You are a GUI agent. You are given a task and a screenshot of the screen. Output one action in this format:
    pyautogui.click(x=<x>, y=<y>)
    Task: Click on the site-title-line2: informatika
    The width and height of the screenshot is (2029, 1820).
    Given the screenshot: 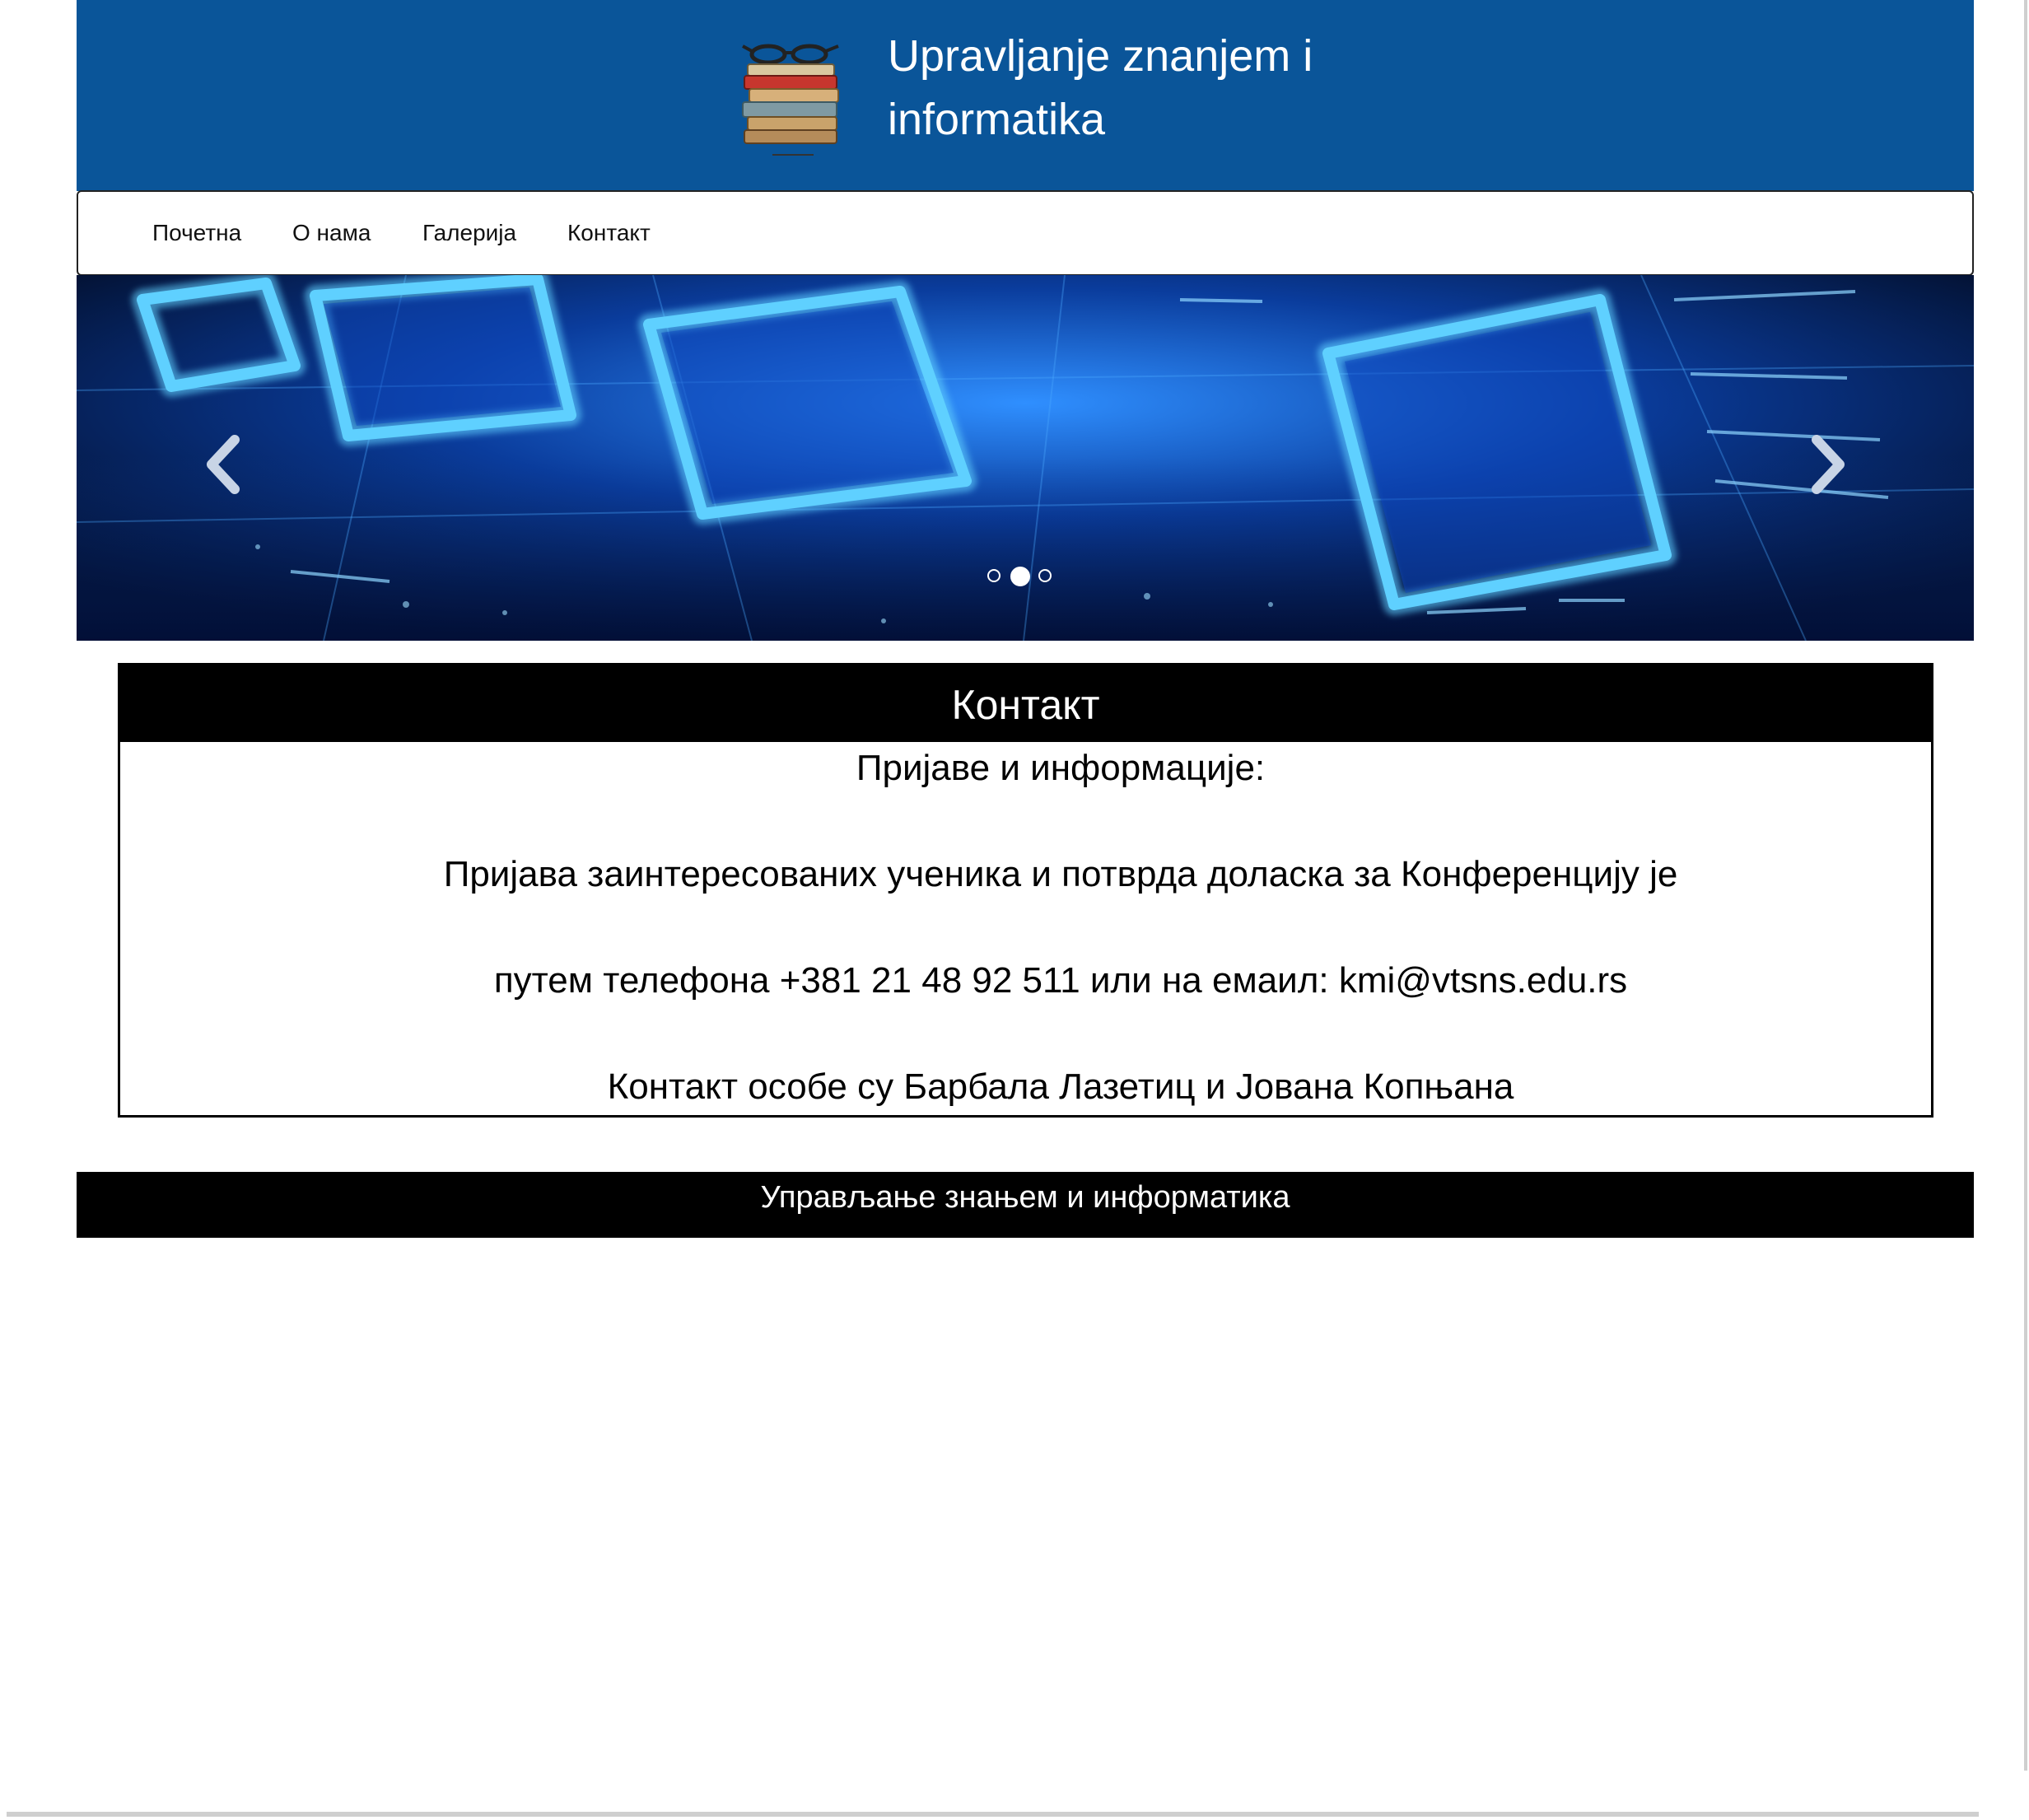 What is the action you would take?
    pyautogui.click(x=997, y=119)
    